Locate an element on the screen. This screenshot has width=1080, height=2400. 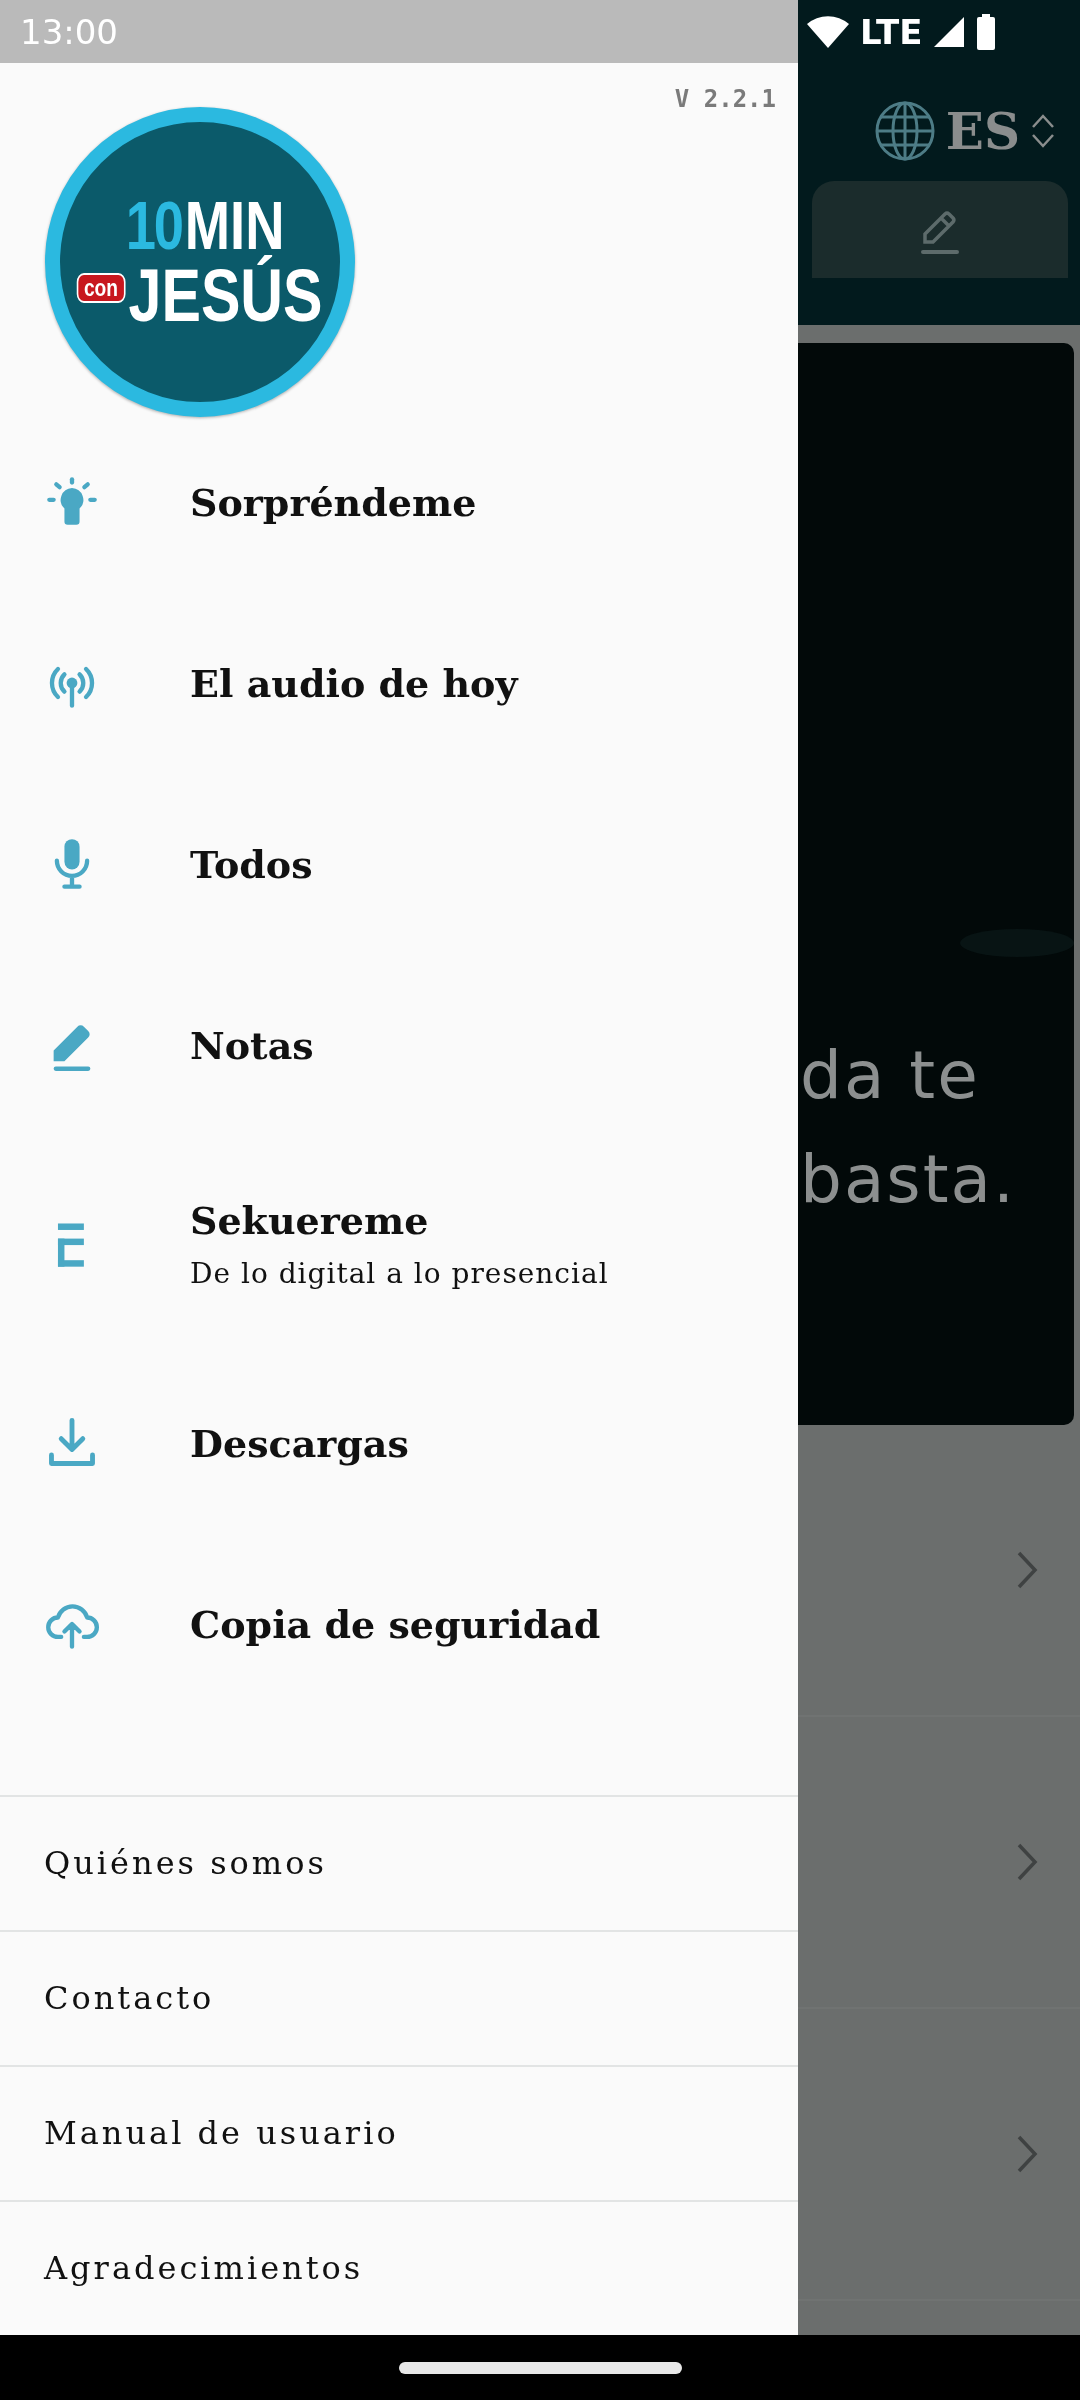
menu-item: Sekuereme De lo digital a lo presencial is located at coordinates (399, 1244).